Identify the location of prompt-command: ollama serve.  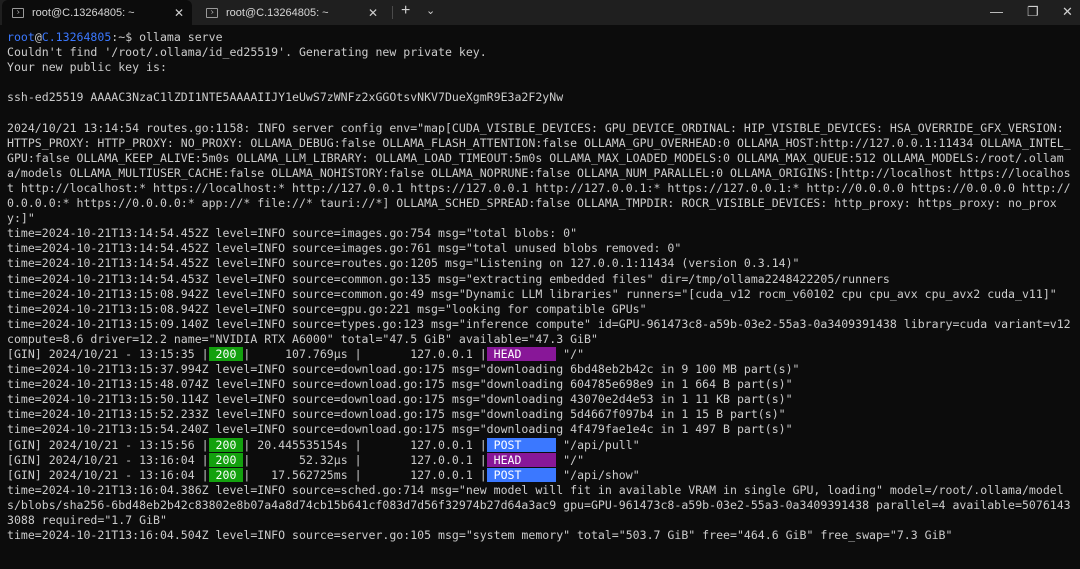
(181, 37).